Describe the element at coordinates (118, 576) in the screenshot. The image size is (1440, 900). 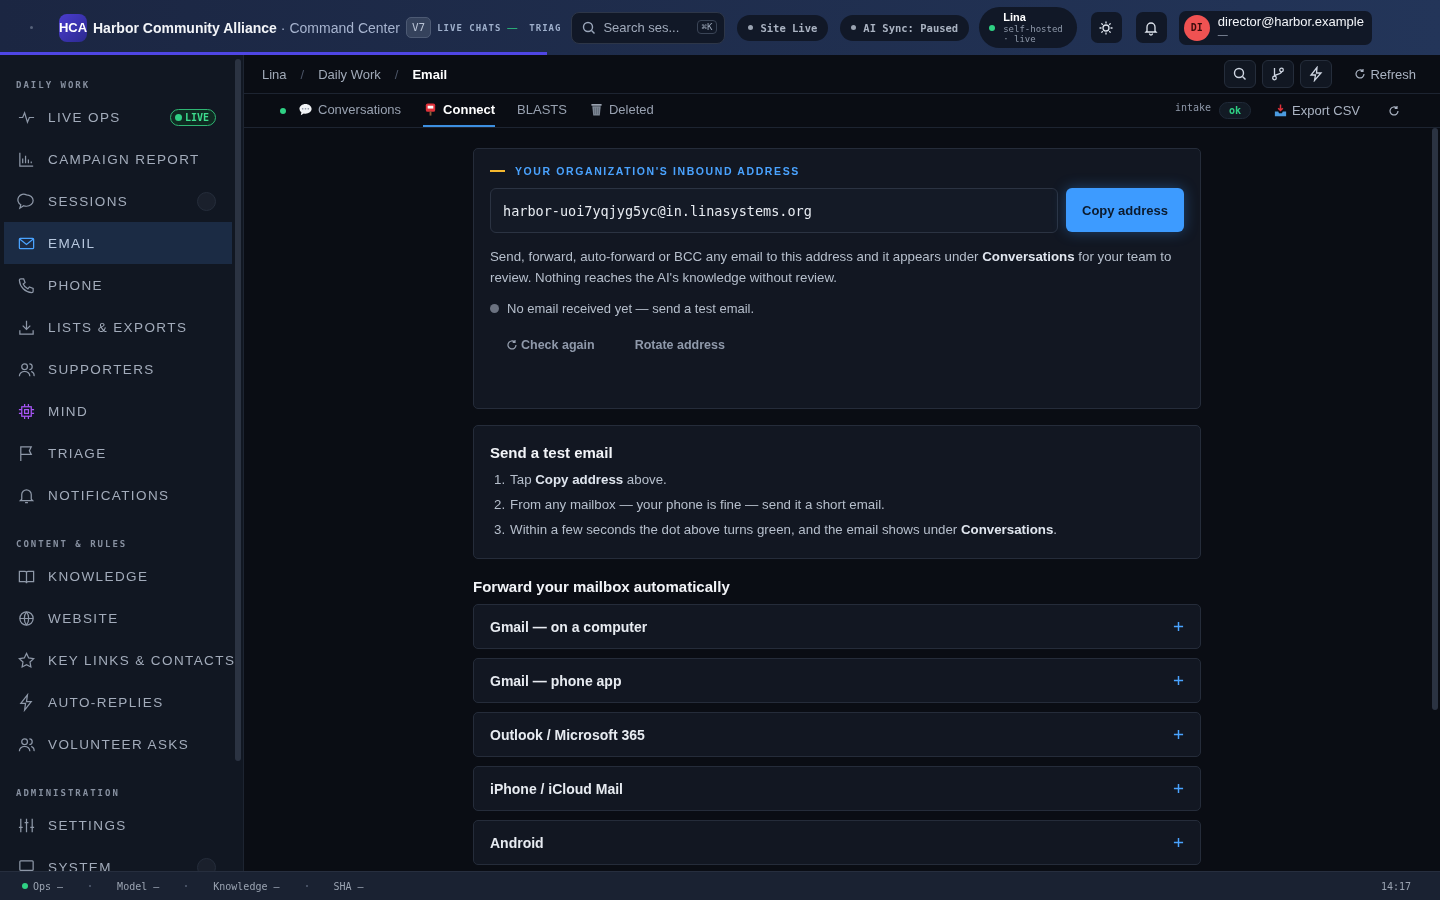
I see `nav-item: KNOWLEDGE` at that location.